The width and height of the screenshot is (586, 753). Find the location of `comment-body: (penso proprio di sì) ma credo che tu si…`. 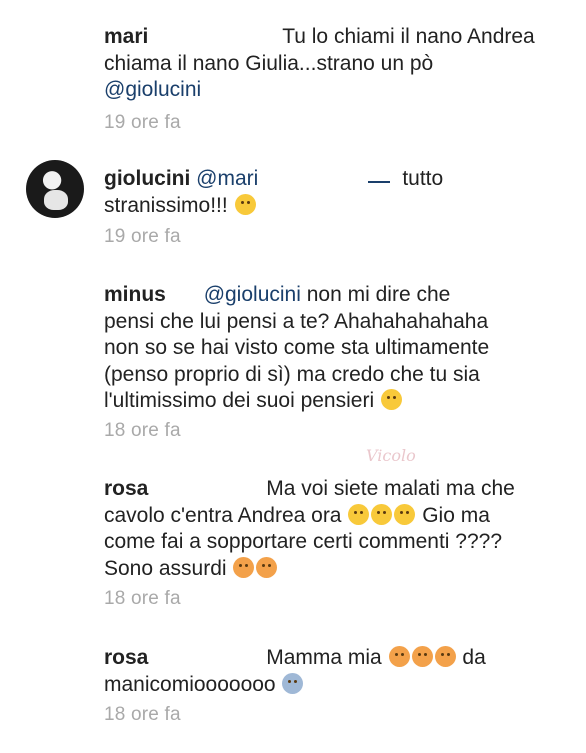

comment-body: (penso proprio di sì) ma credo che tu si… is located at coordinates (292, 374).